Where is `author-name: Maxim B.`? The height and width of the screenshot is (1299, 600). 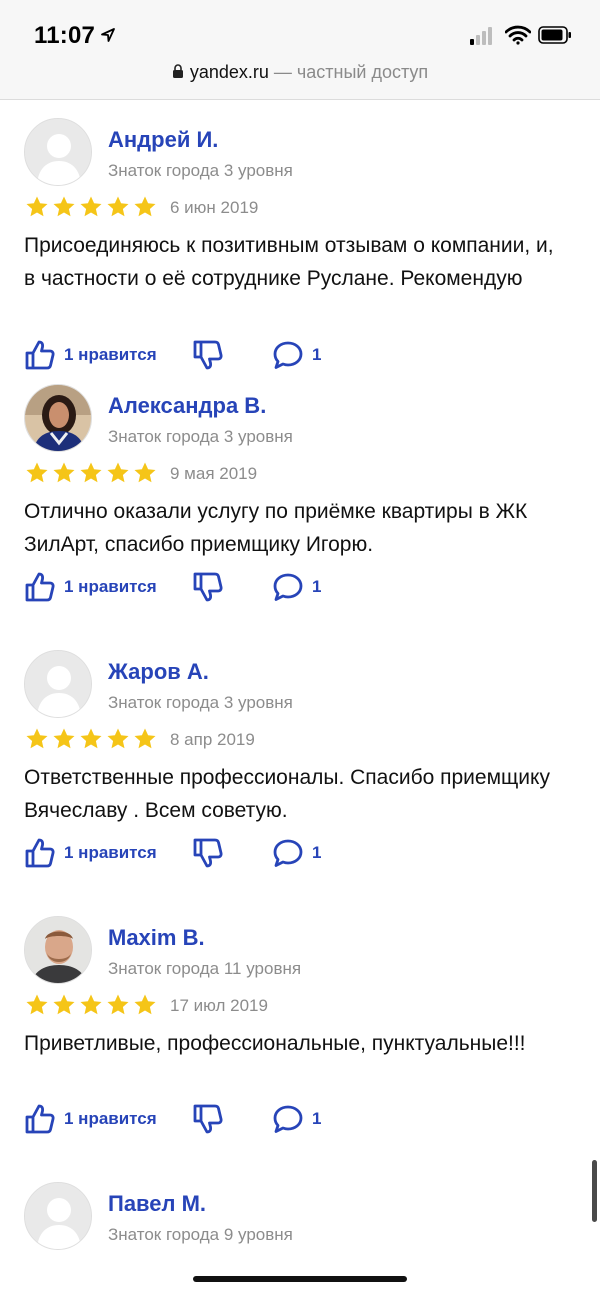 author-name: Maxim B. is located at coordinates (156, 938).